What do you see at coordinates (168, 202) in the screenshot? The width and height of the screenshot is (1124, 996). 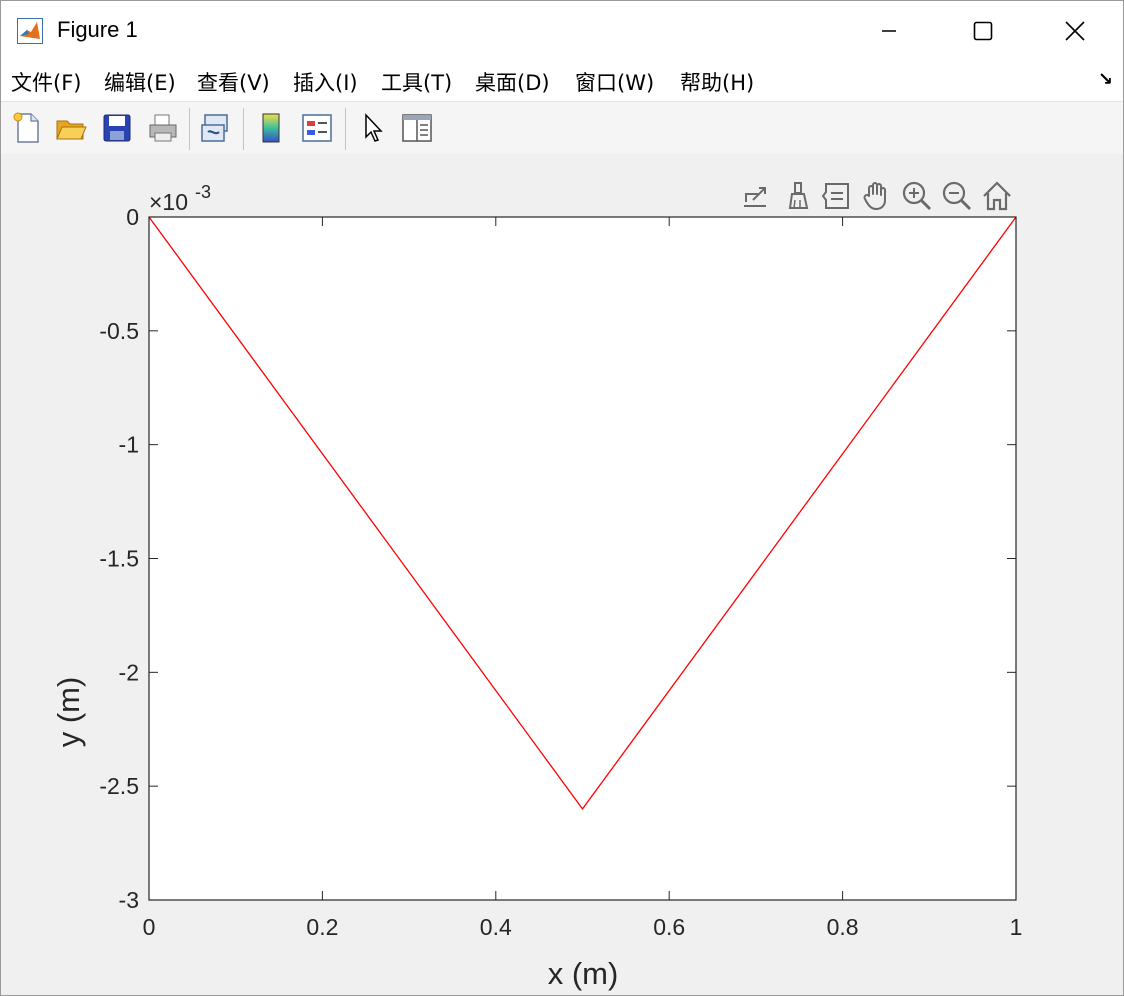 I see `exponent-label: ×10` at bounding box center [168, 202].